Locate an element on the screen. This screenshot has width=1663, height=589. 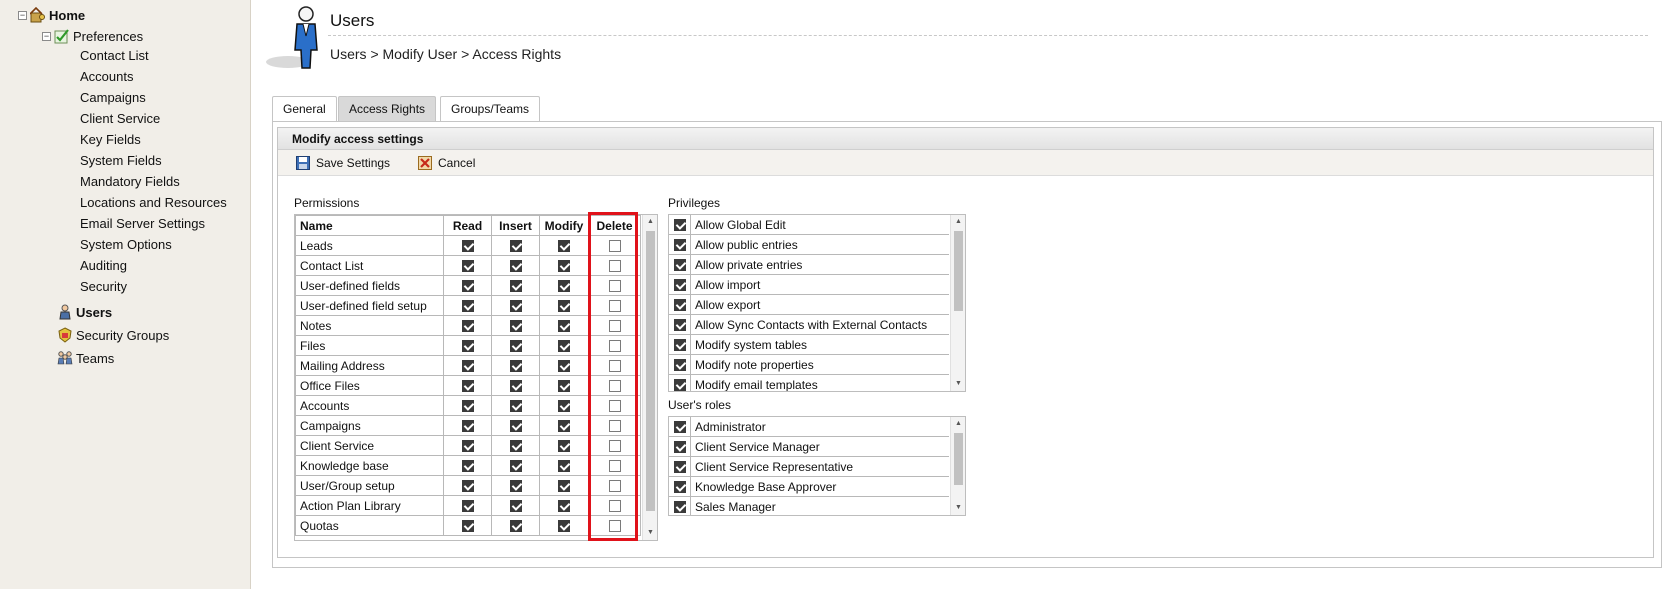
tab-access-rights: Access Rights is located at coordinates (387, 109).